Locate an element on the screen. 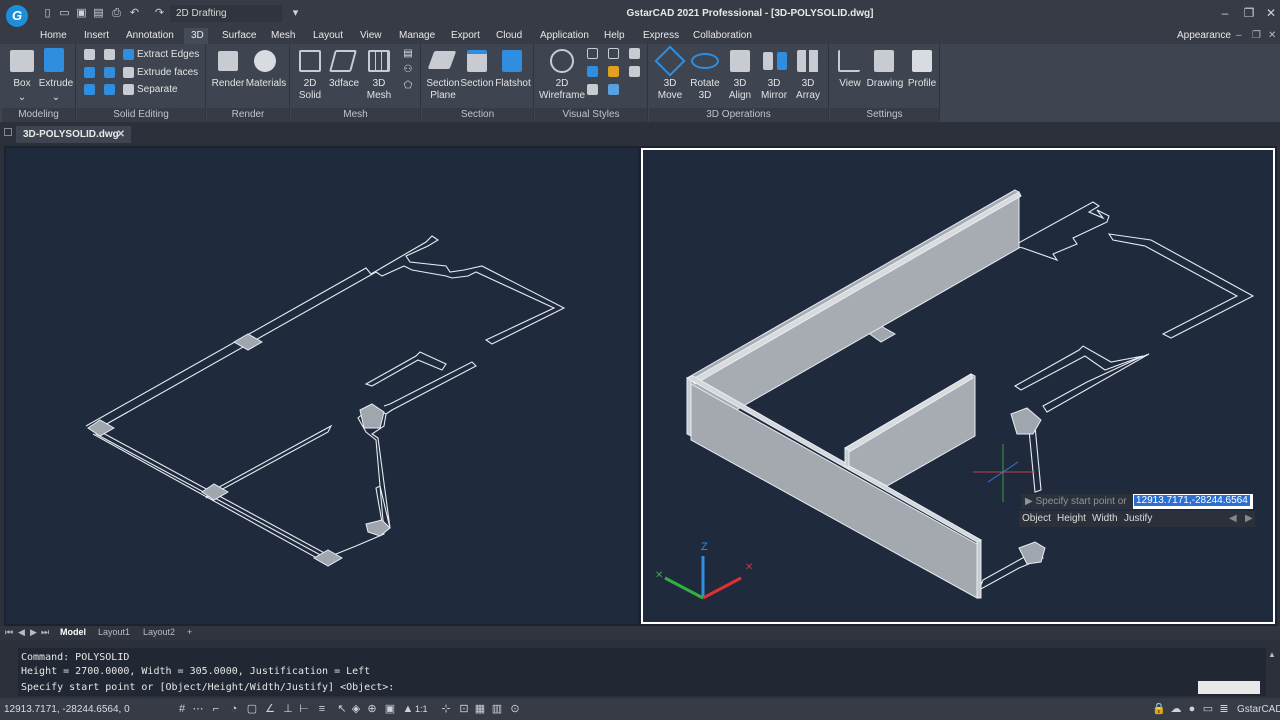 The height and width of the screenshot is (720, 1280). box-dropdown-icon: ⌄ is located at coordinates (22, 98).